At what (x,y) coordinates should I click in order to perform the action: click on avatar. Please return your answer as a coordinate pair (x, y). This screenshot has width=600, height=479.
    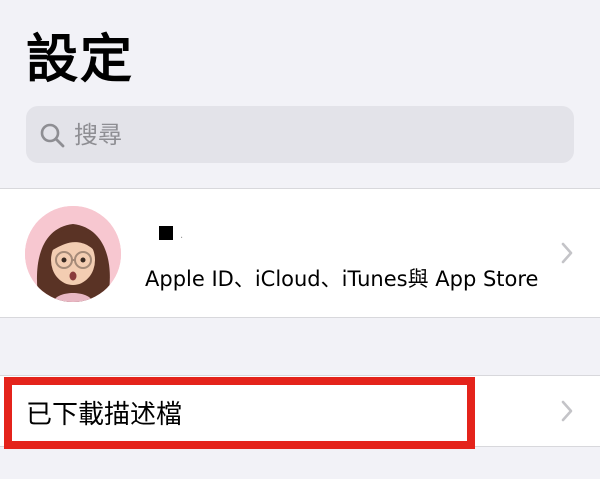
    Looking at the image, I should click on (73, 254).